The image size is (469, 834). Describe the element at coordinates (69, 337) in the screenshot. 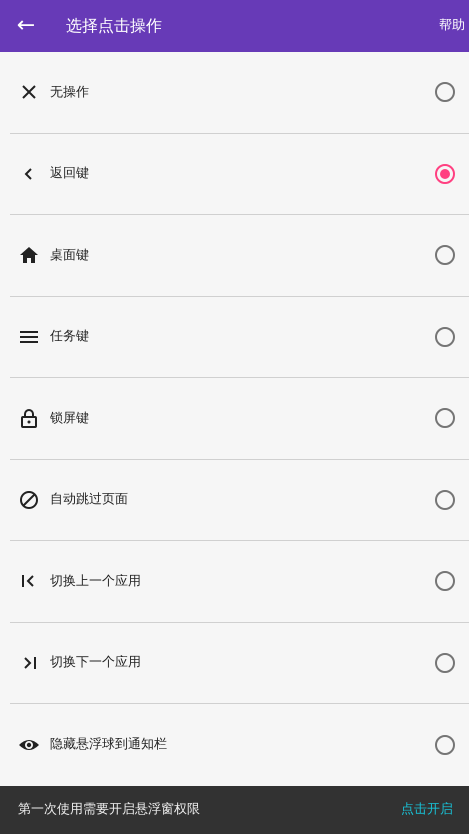

I see `option-label: 任务键` at that location.